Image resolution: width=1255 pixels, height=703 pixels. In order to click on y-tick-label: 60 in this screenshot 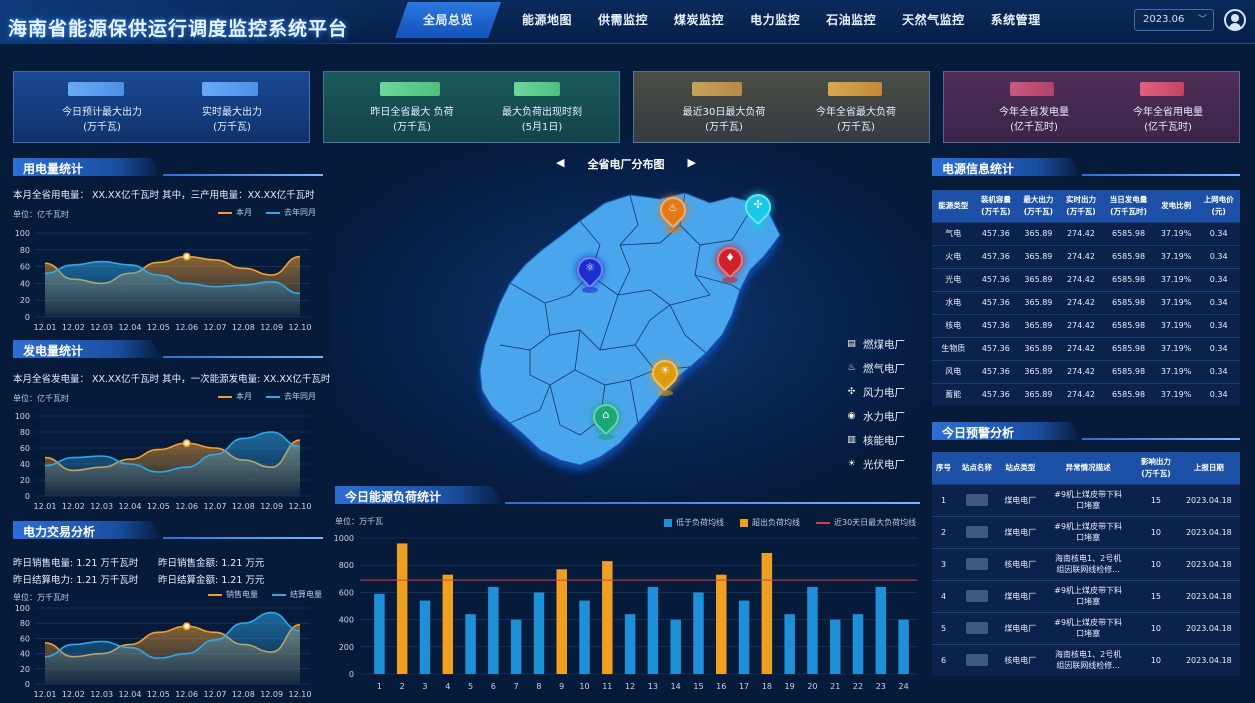, I will do `click(25, 638)`.